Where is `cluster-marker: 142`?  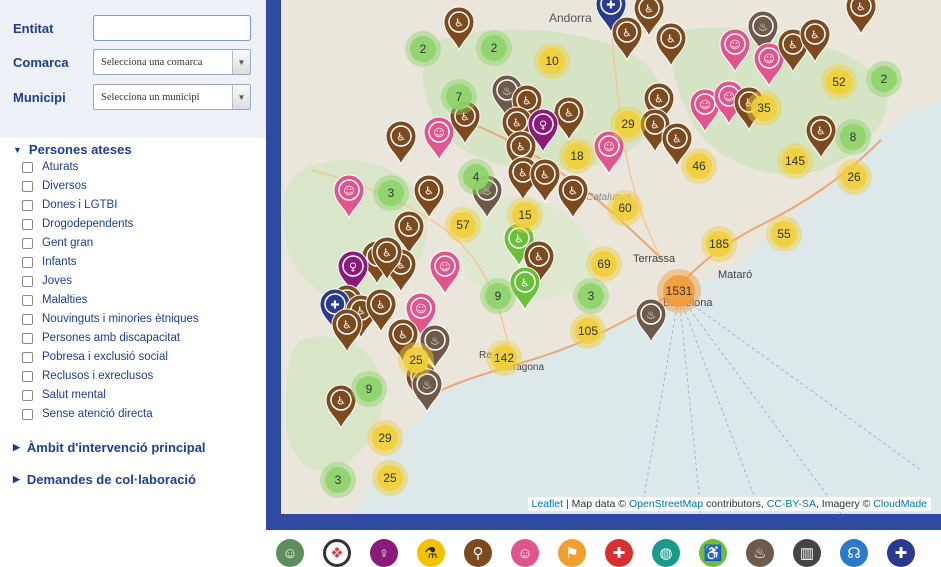
cluster-marker: 142 is located at coordinates (504, 358).